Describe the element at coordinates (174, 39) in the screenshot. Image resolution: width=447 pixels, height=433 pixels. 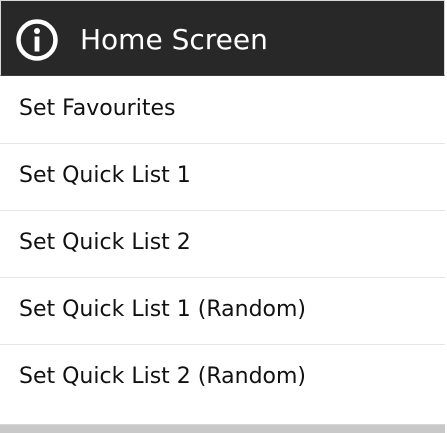
I see `dialog-title: Home Screen` at that location.